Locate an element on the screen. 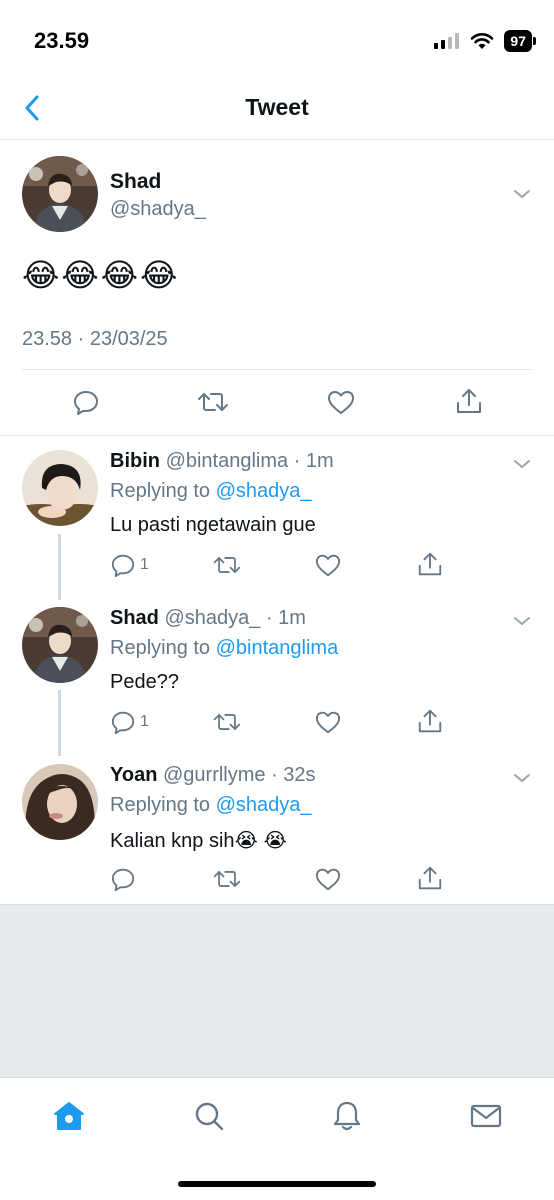 The height and width of the screenshot is (1200, 554). tab-messages is located at coordinates (486, 1116).